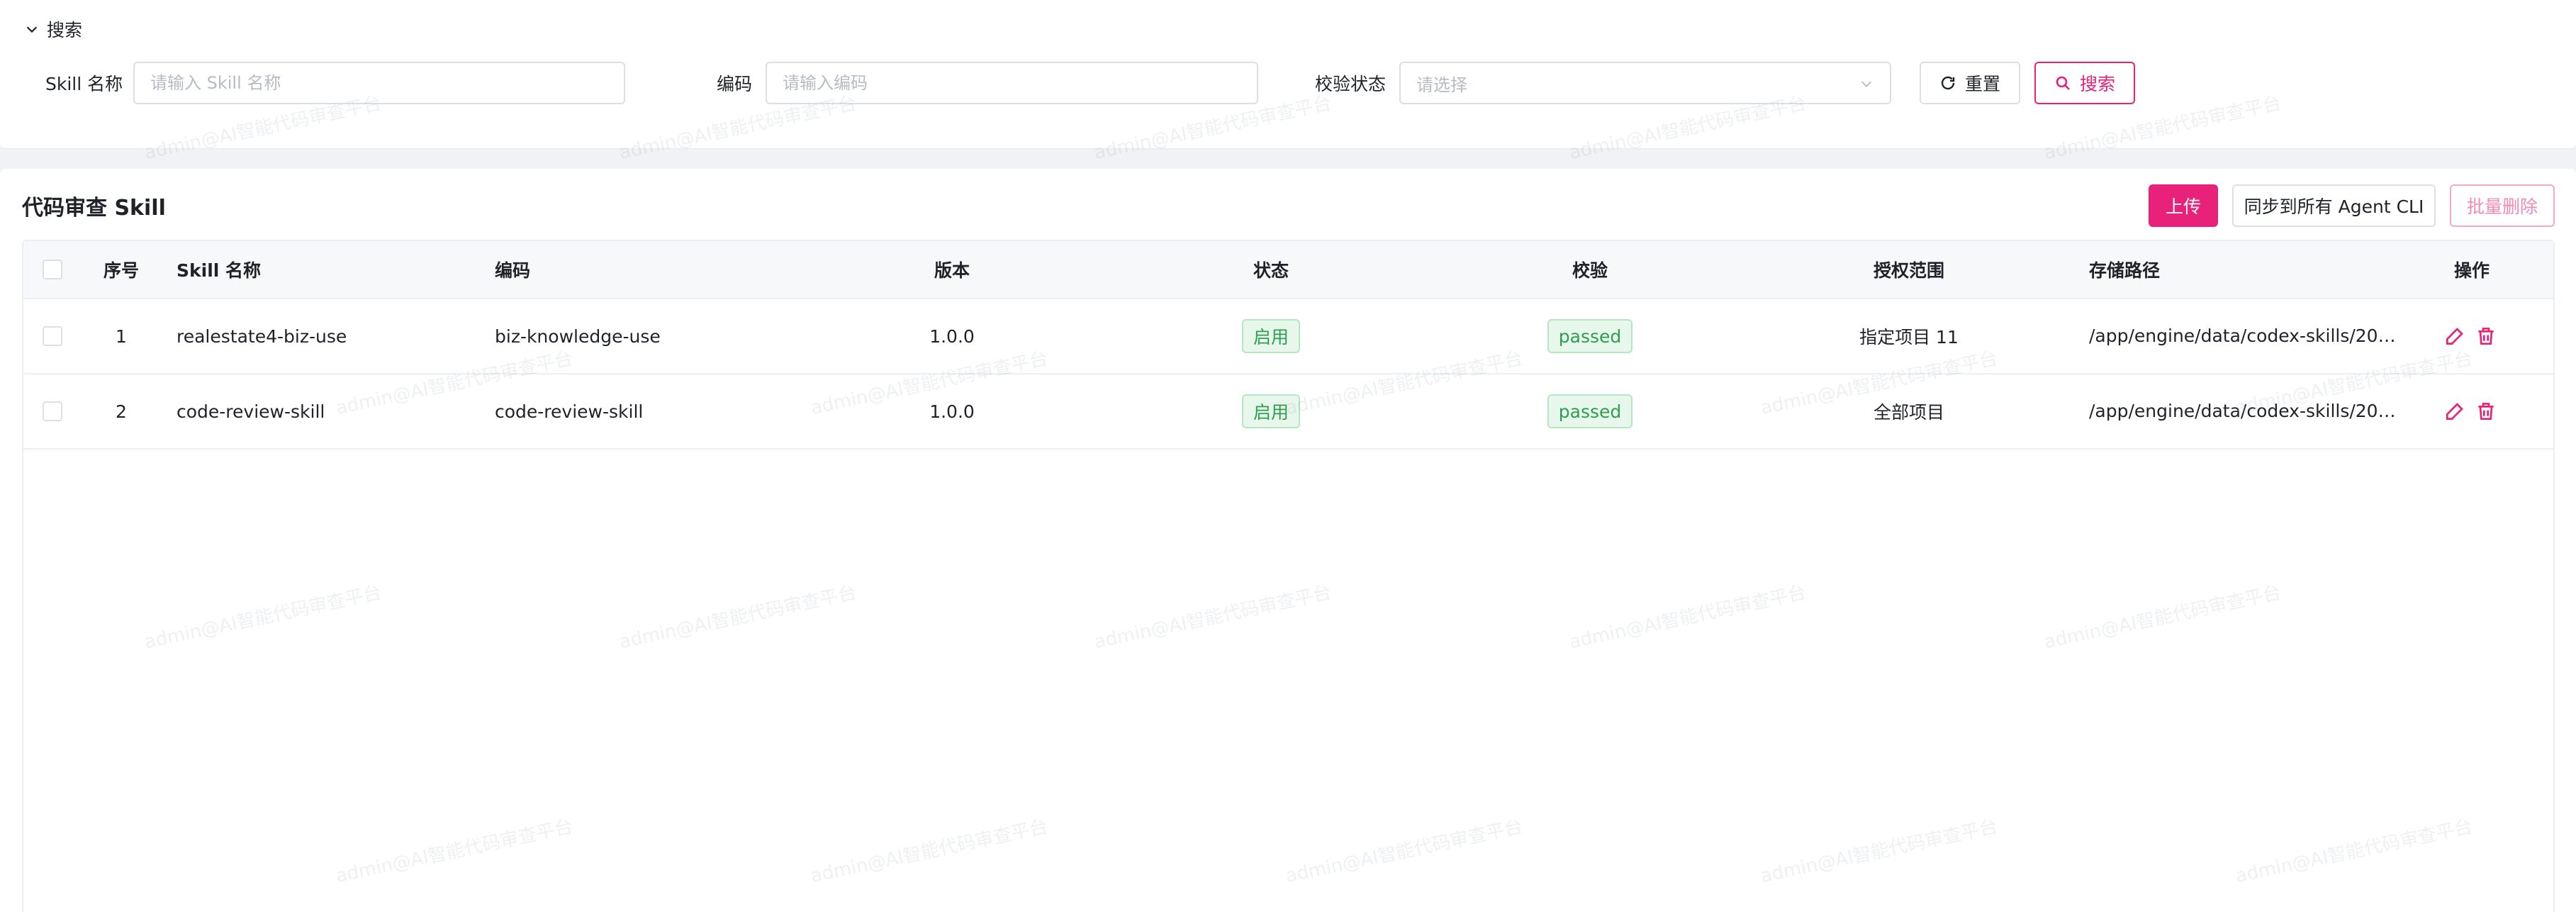  I want to click on sync-agent-cli-button: 同步到所有 Agent CLI, so click(2334, 205).